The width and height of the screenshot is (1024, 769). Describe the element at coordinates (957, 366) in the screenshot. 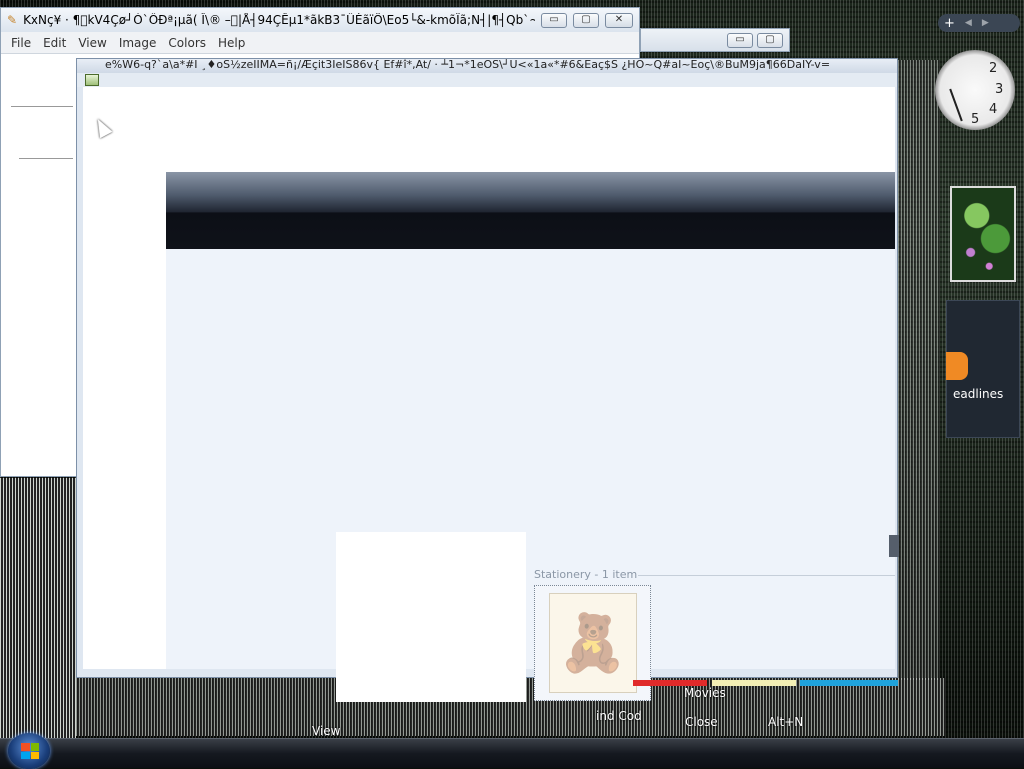

I see `rss-icon` at that location.